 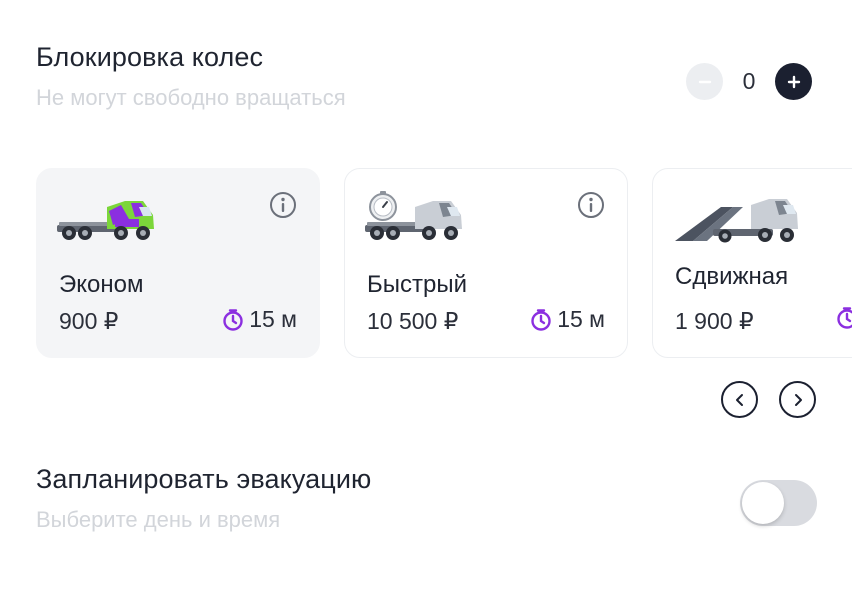 I want to click on tow-truck-stopwatch-icon, so click(x=413, y=215).